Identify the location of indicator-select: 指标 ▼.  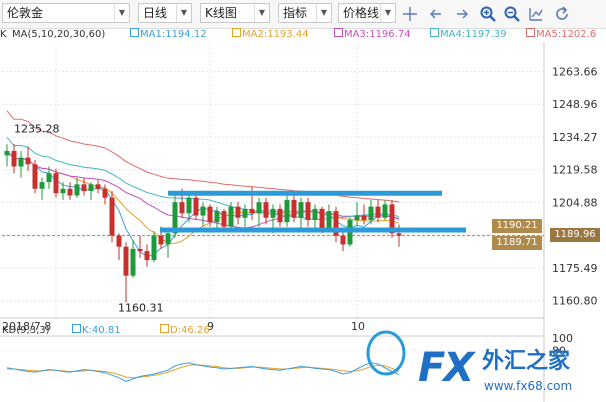
(305, 13).